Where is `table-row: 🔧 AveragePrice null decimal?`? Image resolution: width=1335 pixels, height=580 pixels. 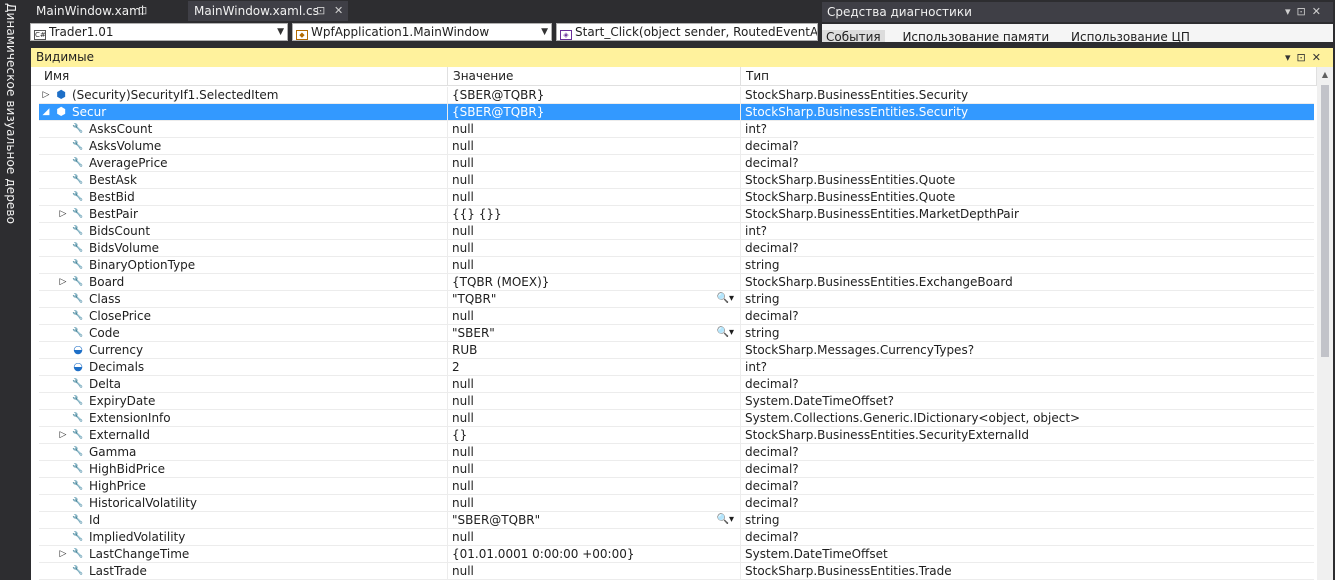 table-row: 🔧 AveragePrice null decimal? is located at coordinates (676, 163).